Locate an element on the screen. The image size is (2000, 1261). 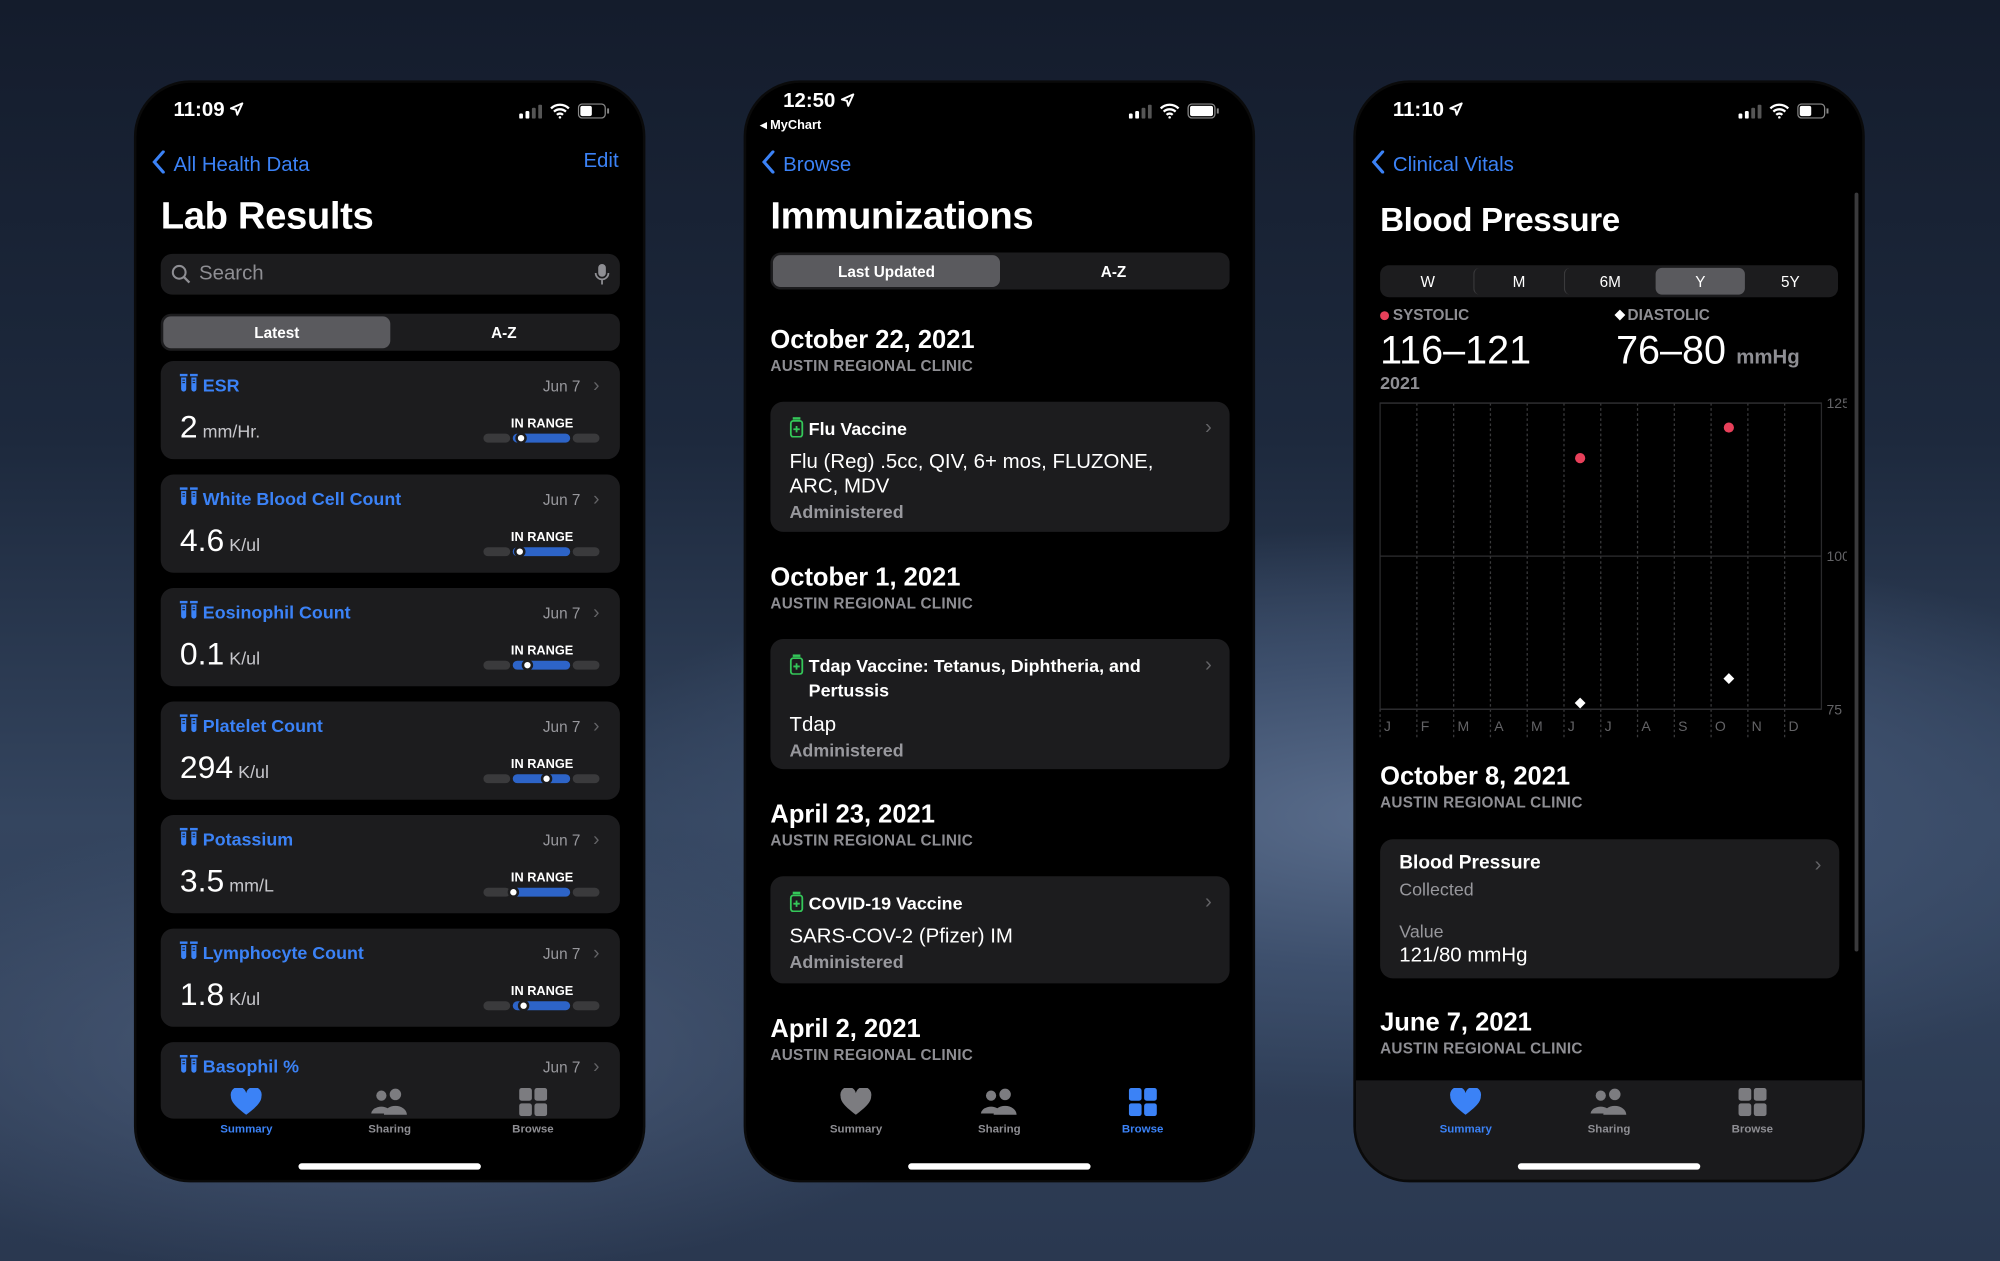
x-tick-label: O is located at coordinates (1720, 726).